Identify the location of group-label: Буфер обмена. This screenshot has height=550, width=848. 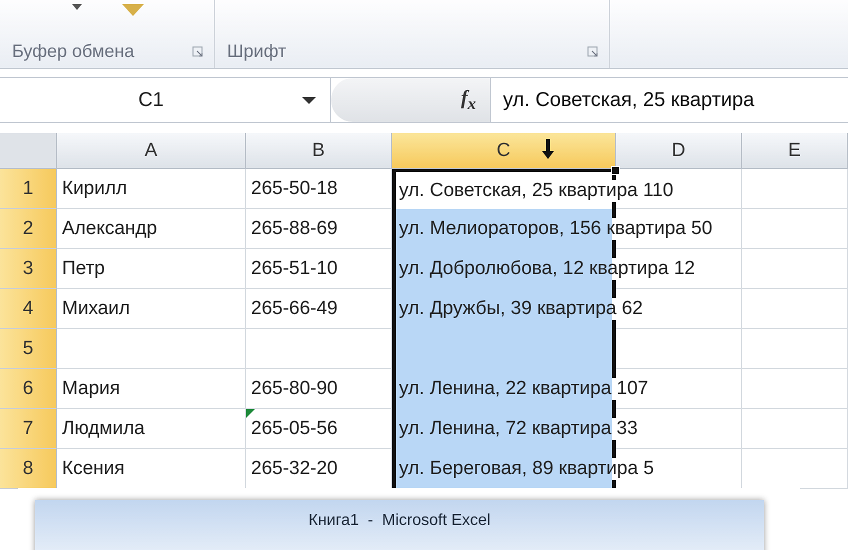
(73, 51).